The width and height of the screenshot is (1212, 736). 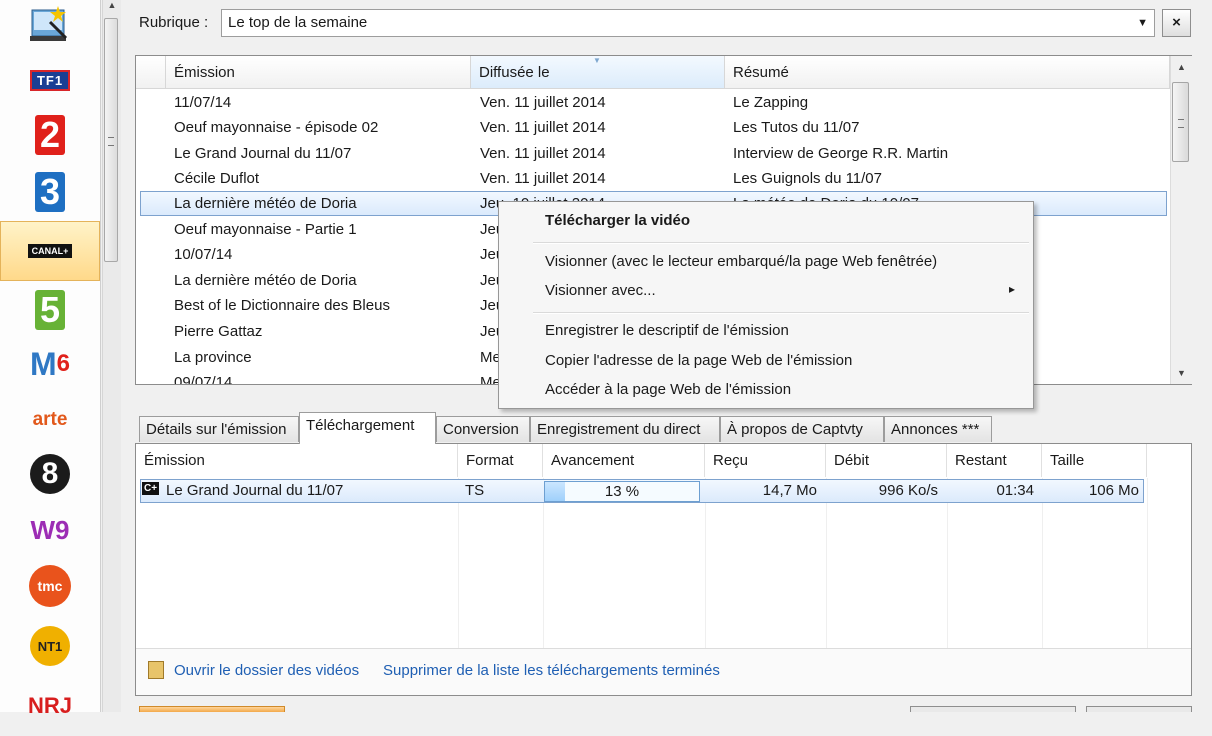 I want to click on dl-cell-format: TS, so click(x=475, y=490).